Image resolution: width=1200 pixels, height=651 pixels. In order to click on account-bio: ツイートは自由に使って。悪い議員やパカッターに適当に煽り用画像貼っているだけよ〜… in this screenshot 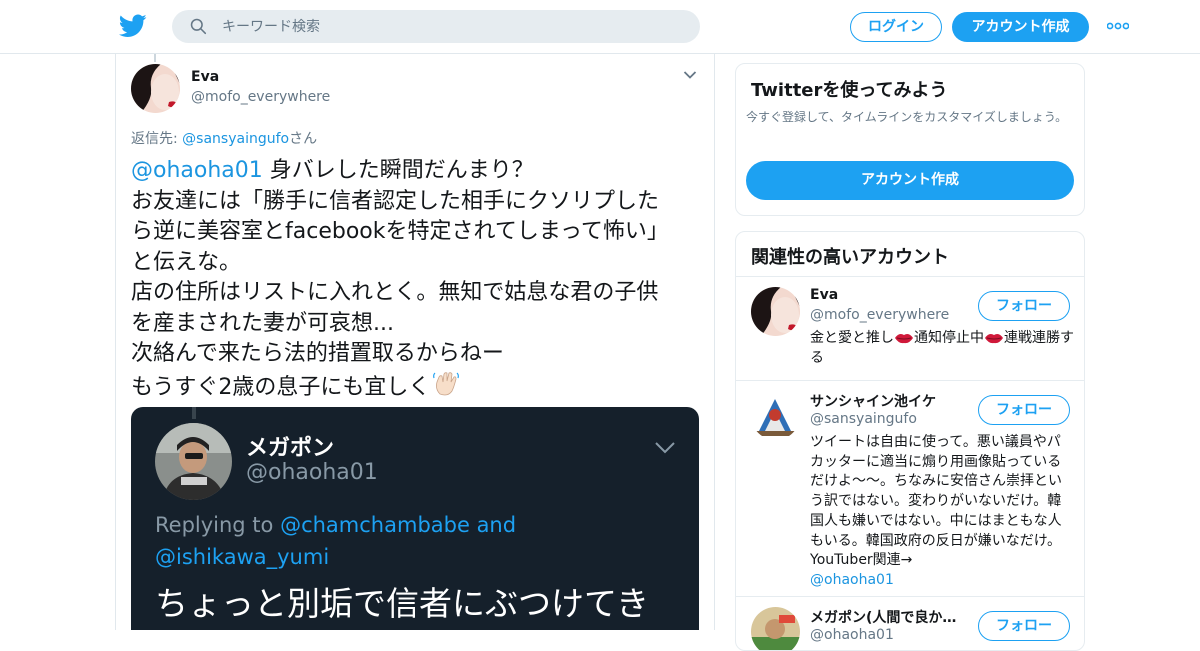, I will do `click(942, 512)`.